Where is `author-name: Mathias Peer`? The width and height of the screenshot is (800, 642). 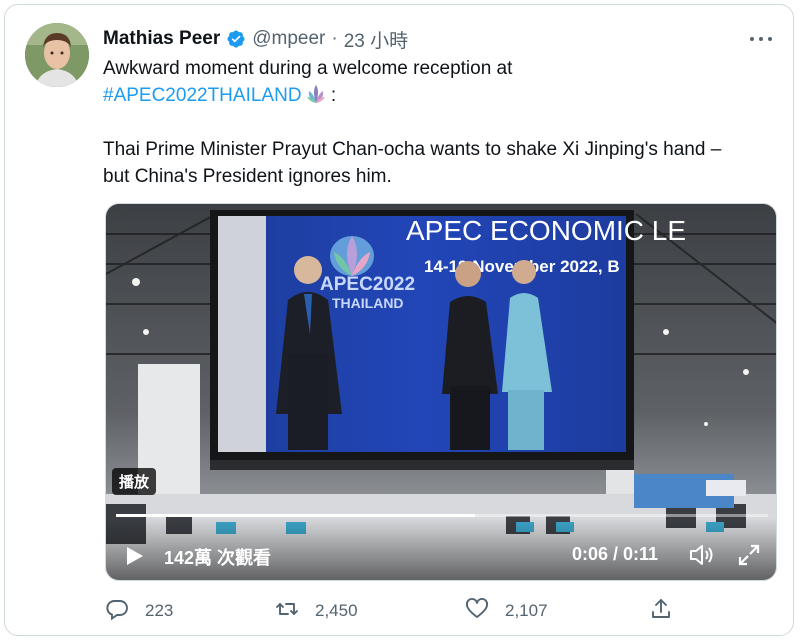
author-name: Mathias Peer is located at coordinates (161, 39).